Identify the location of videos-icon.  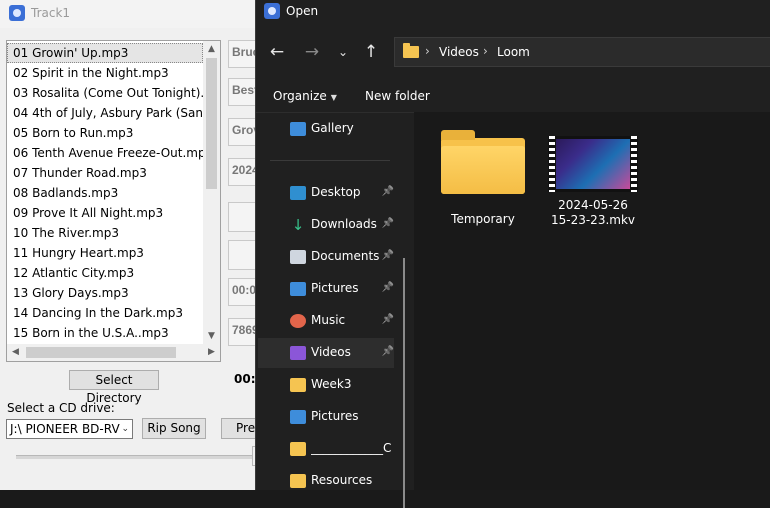
(298, 353).